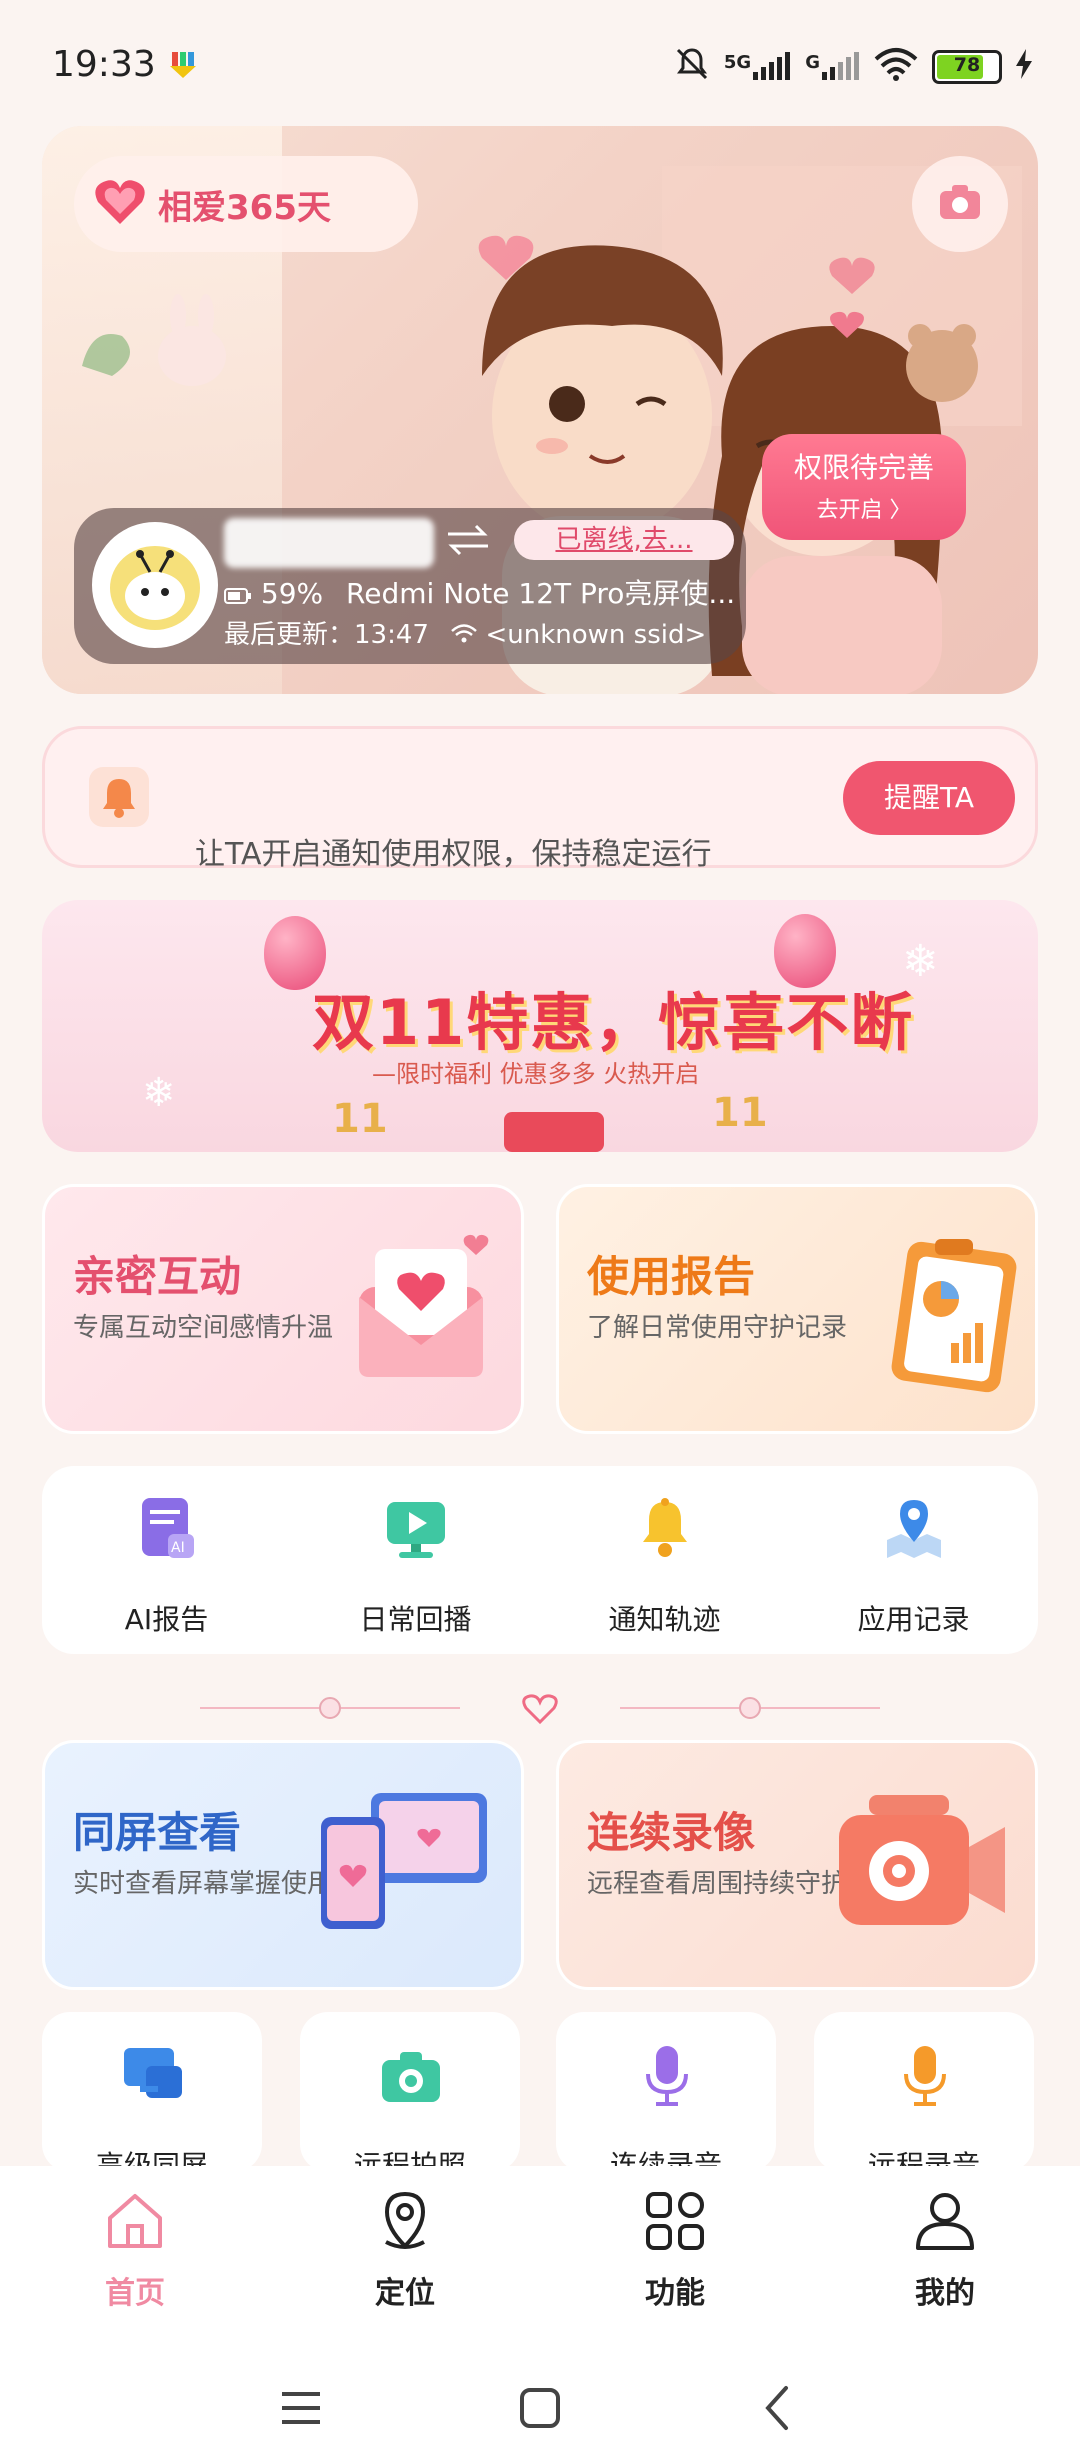 The width and height of the screenshot is (1080, 2460). I want to click on nav-label: 我的, so click(945, 2293).